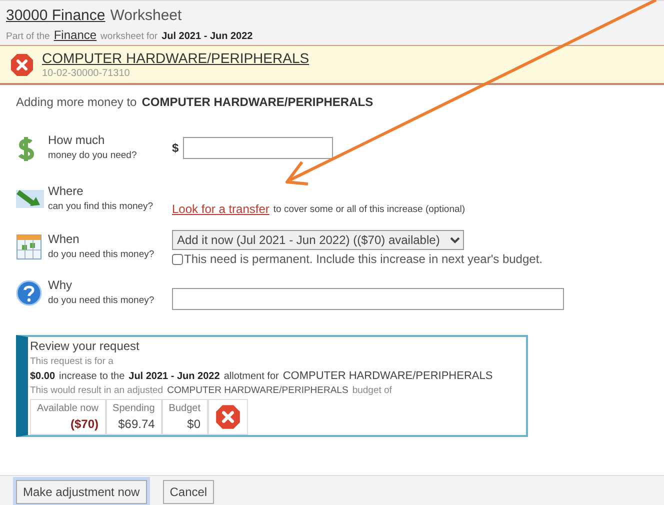 The image size is (664, 505). I want to click on permanent-label: This need is permanent. Include this increase in next year's budget., so click(363, 259).